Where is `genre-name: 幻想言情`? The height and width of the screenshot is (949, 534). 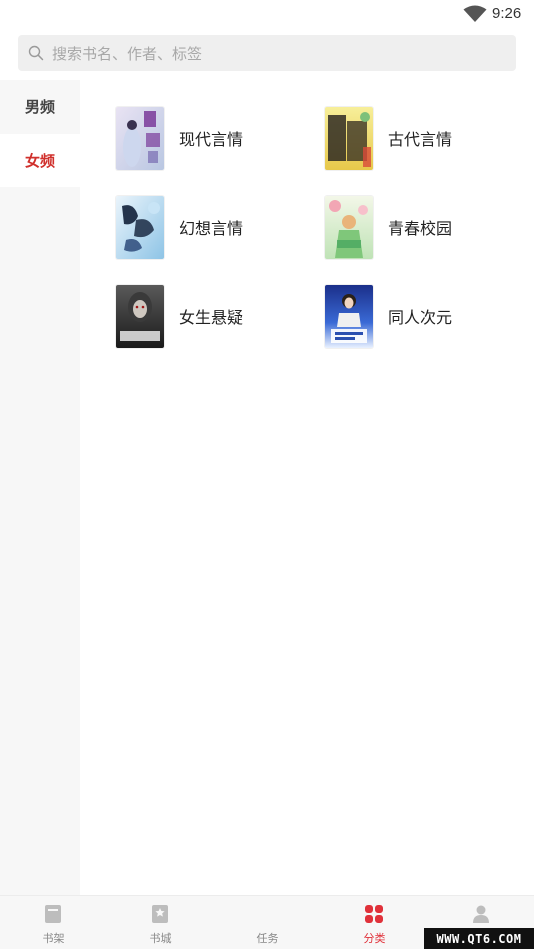
genre-name: 幻想言情 is located at coordinates (211, 228).